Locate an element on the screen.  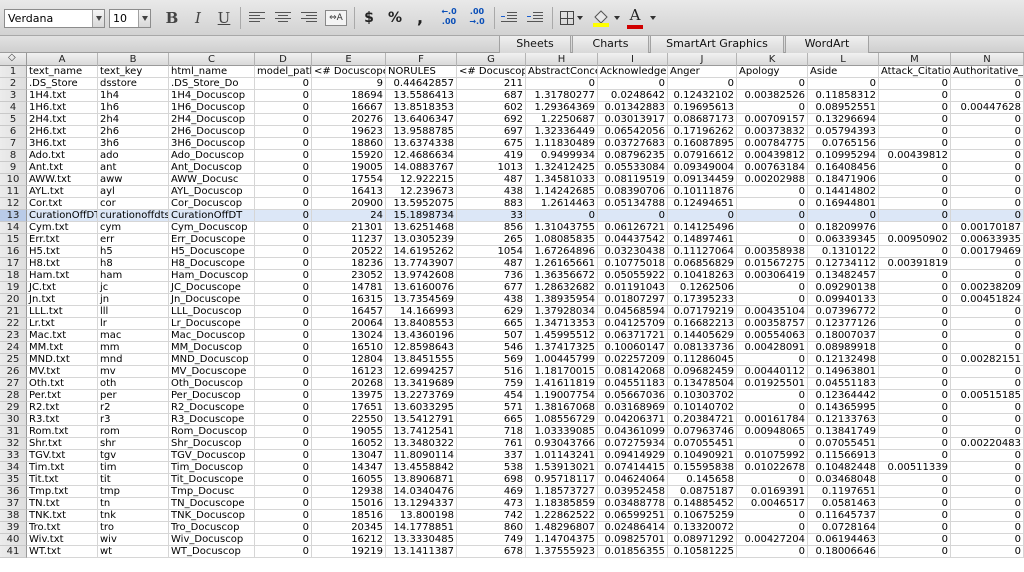
column-header-c: C is located at coordinates (212, 59).